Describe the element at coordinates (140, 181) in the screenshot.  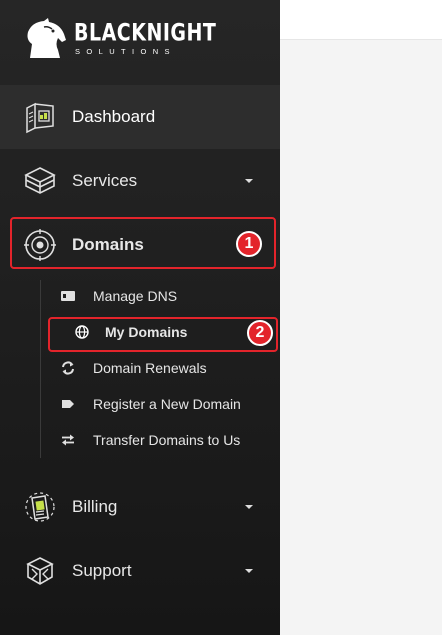
I see `nav-item-services: Services` at that location.